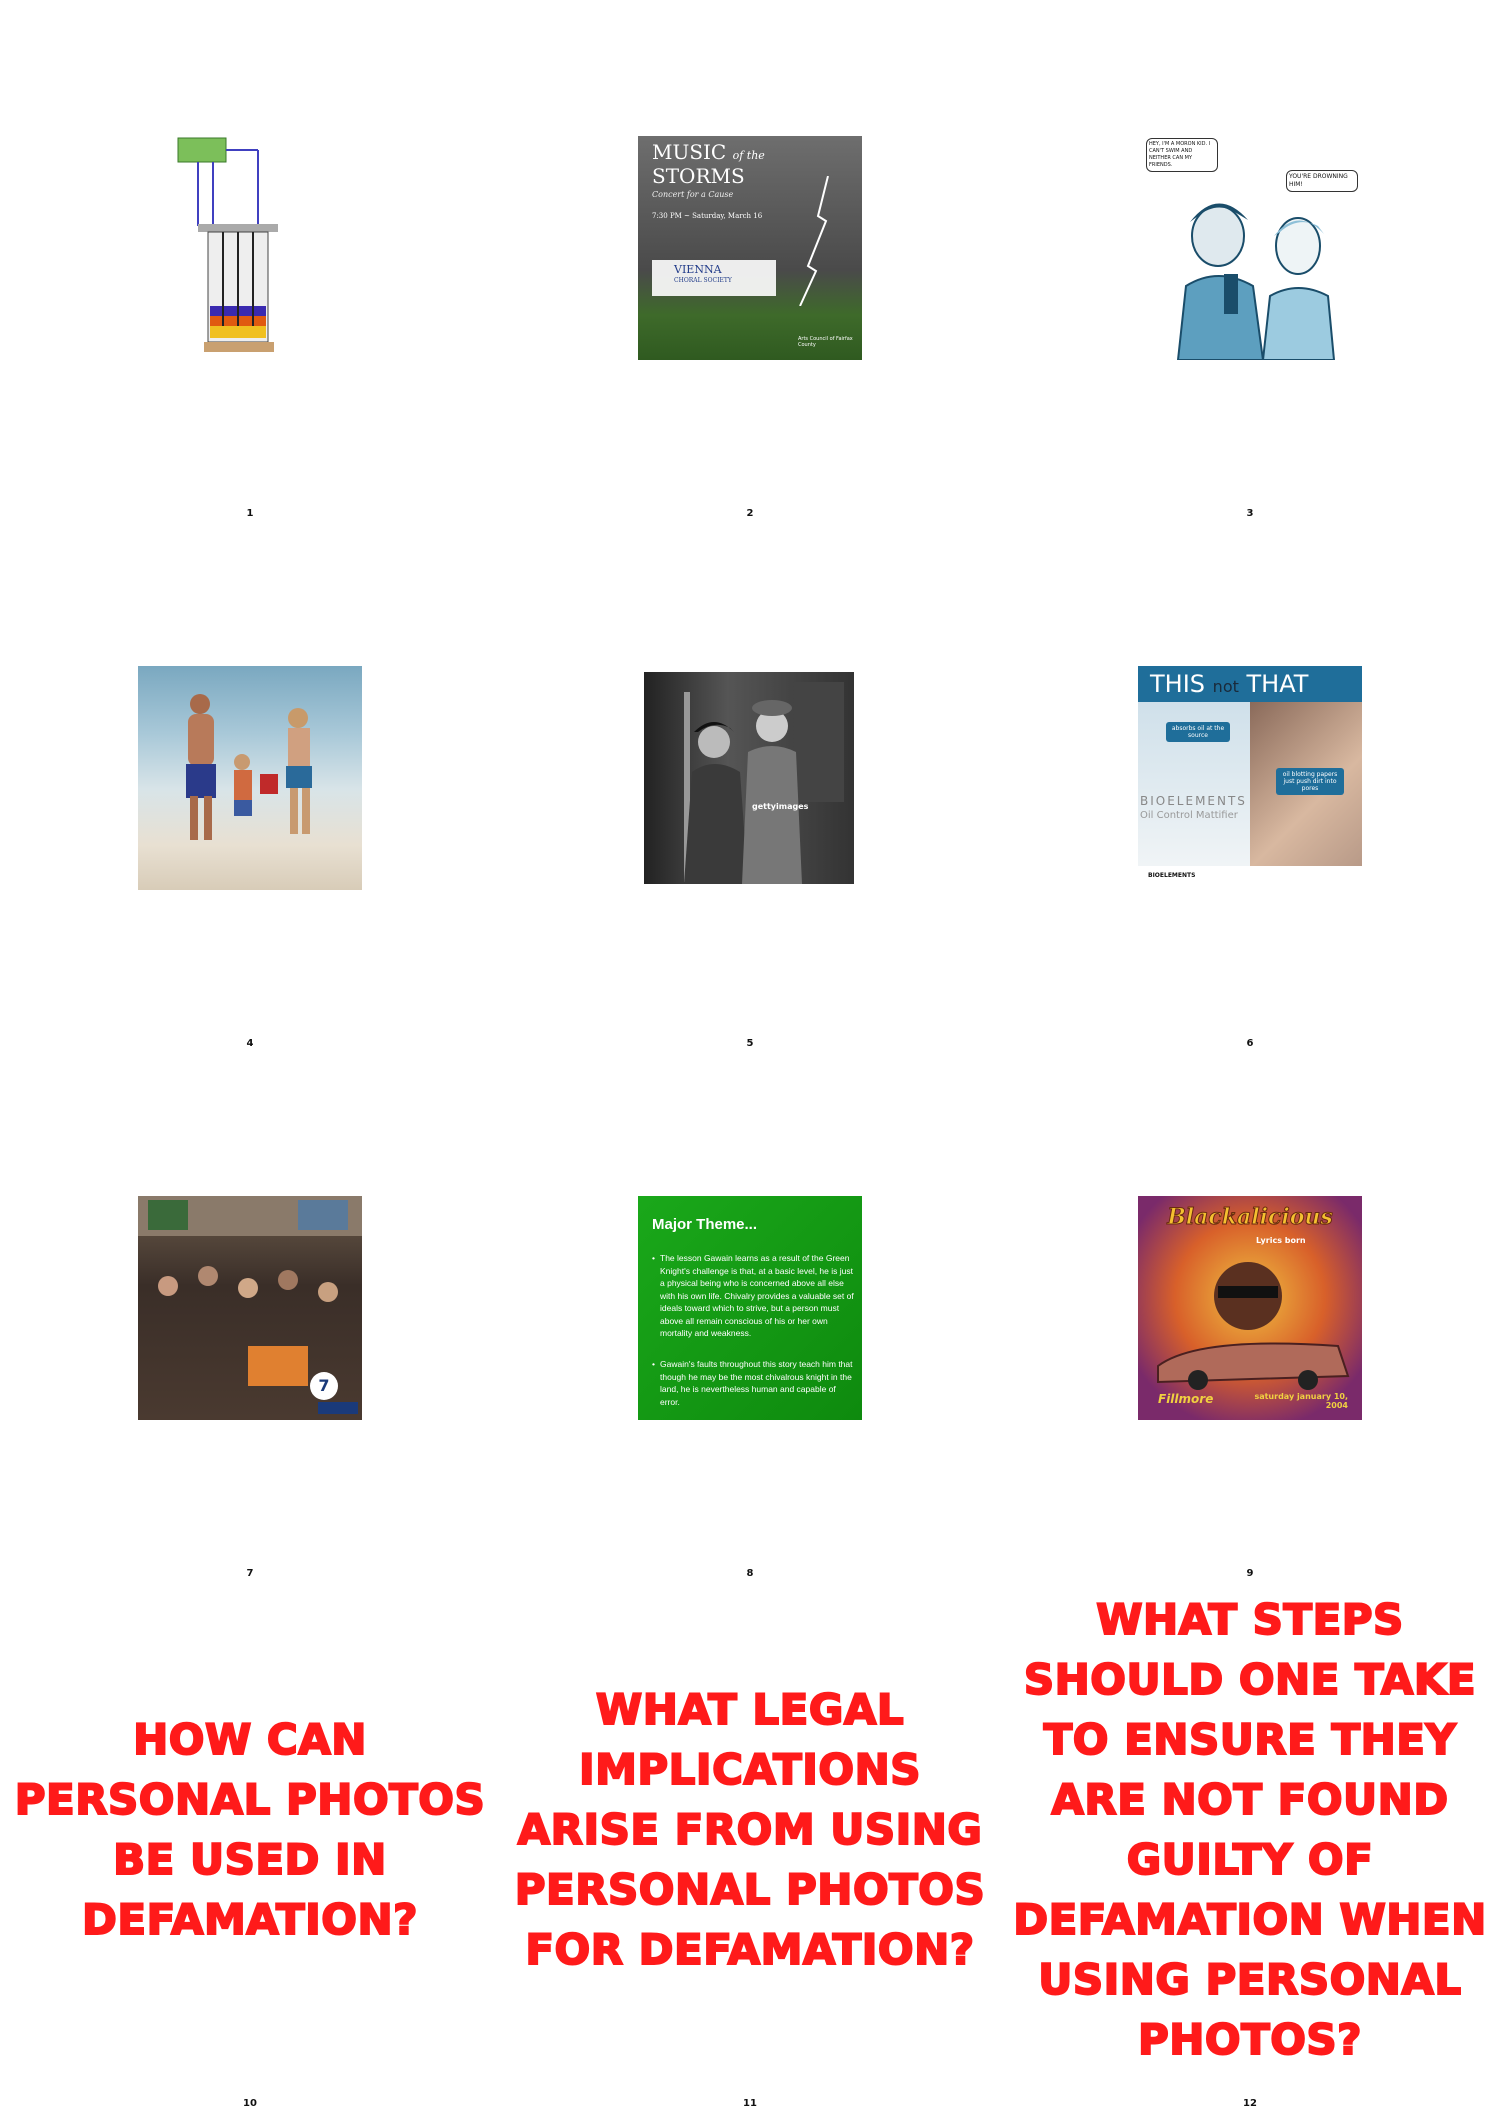 The image size is (1500, 2120). What do you see at coordinates (1250, 1573) in the screenshot?
I see `thumbnail-number: 9` at bounding box center [1250, 1573].